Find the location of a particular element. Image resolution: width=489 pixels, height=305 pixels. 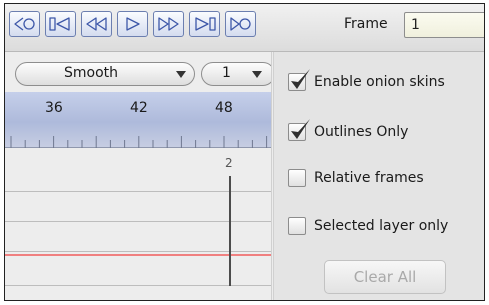

frame-ruler: 36 42 48 is located at coordinates (138, 120).